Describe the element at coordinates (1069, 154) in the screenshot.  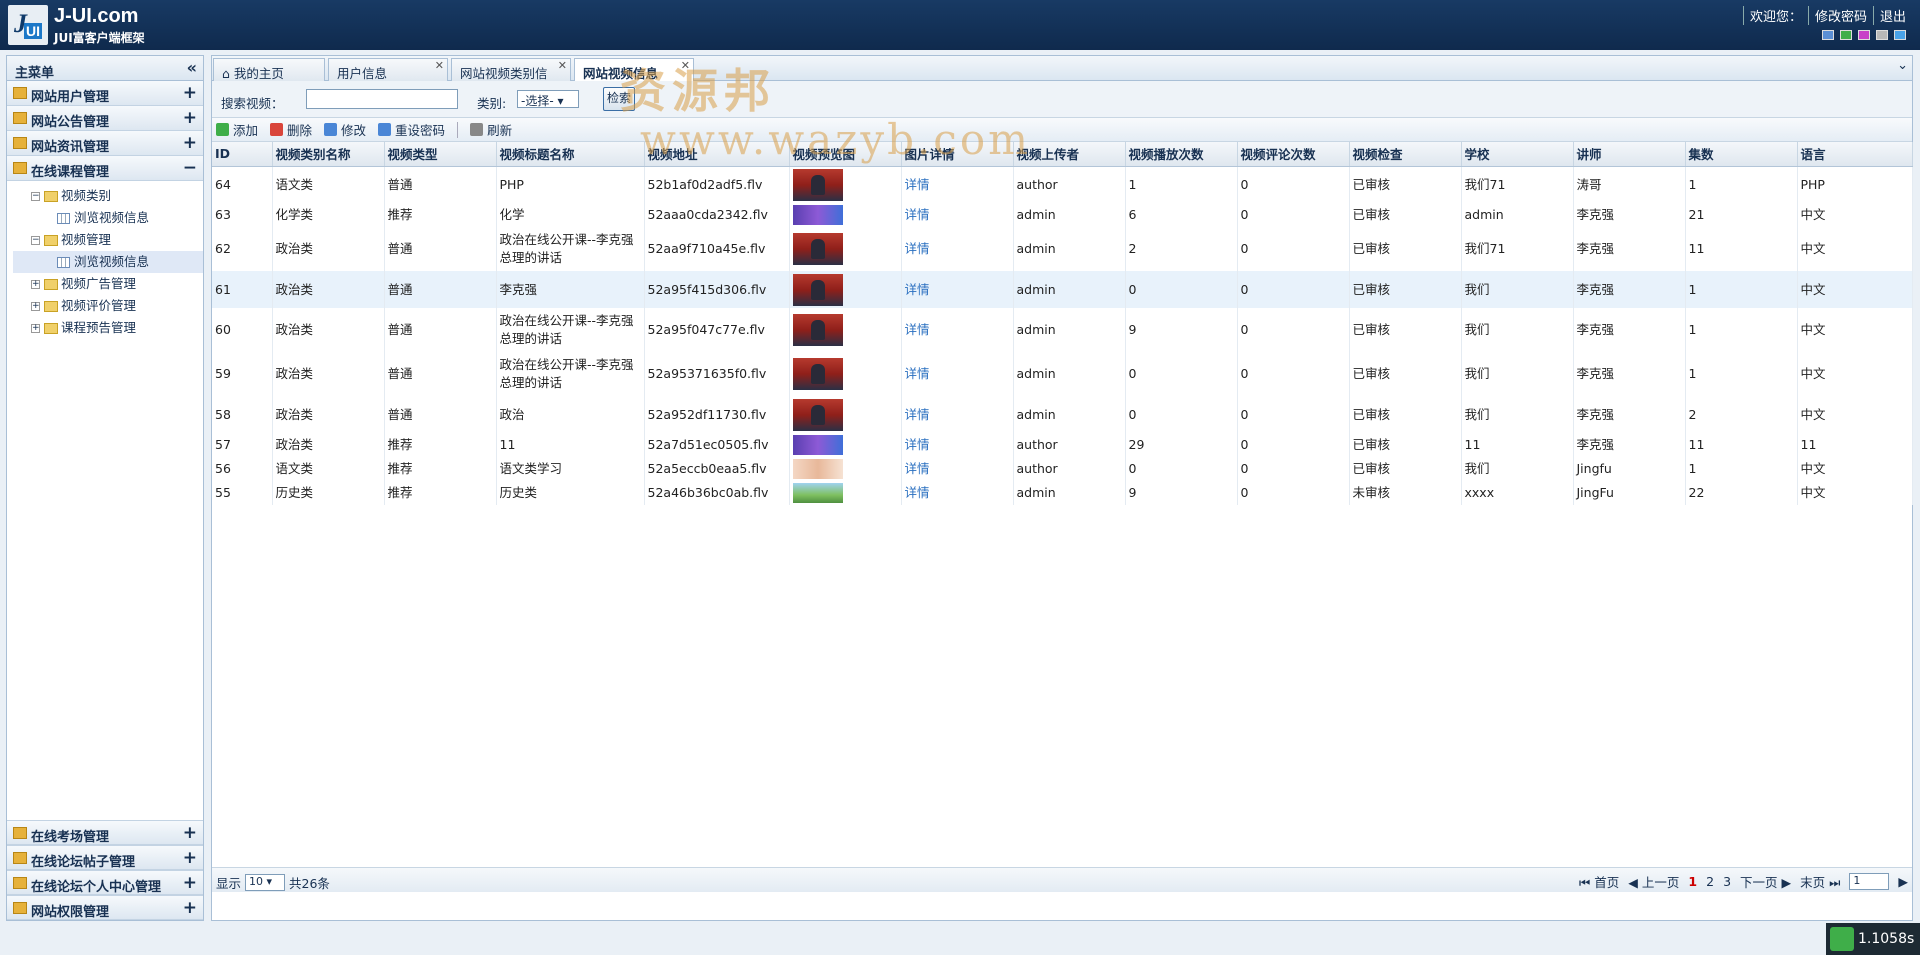
I see `column-header: 视频上传者` at that location.